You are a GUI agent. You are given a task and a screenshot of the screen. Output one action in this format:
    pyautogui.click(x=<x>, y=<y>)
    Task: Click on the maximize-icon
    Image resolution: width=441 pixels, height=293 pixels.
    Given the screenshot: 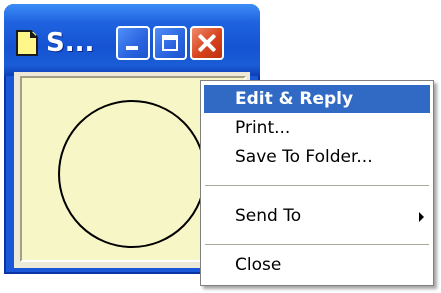 What is the action you would take?
    pyautogui.click(x=170, y=43)
    